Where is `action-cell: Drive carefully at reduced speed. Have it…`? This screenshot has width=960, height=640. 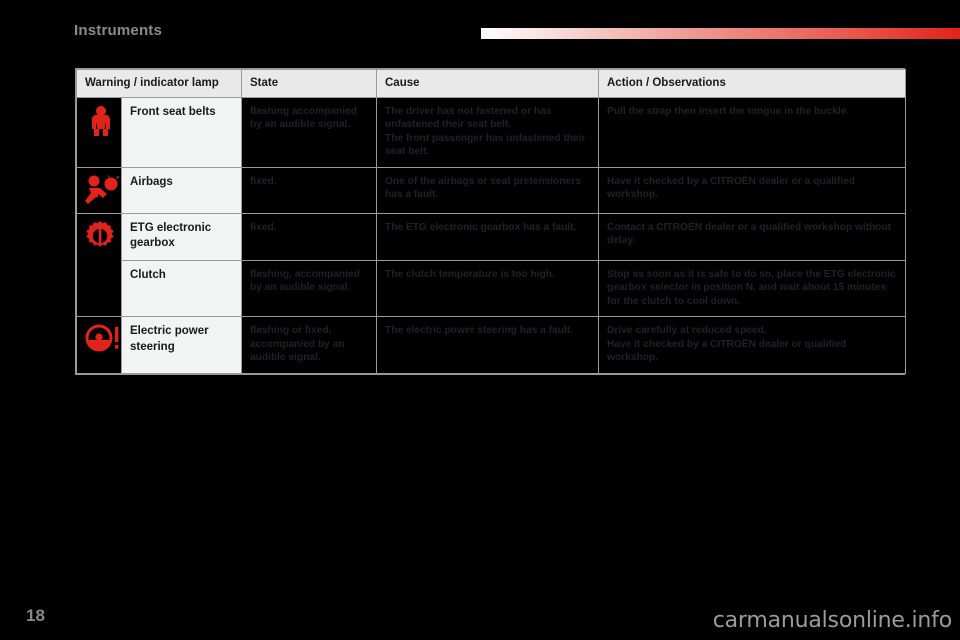 action-cell: Drive carefully at reduced speed. Have it… is located at coordinates (752, 345).